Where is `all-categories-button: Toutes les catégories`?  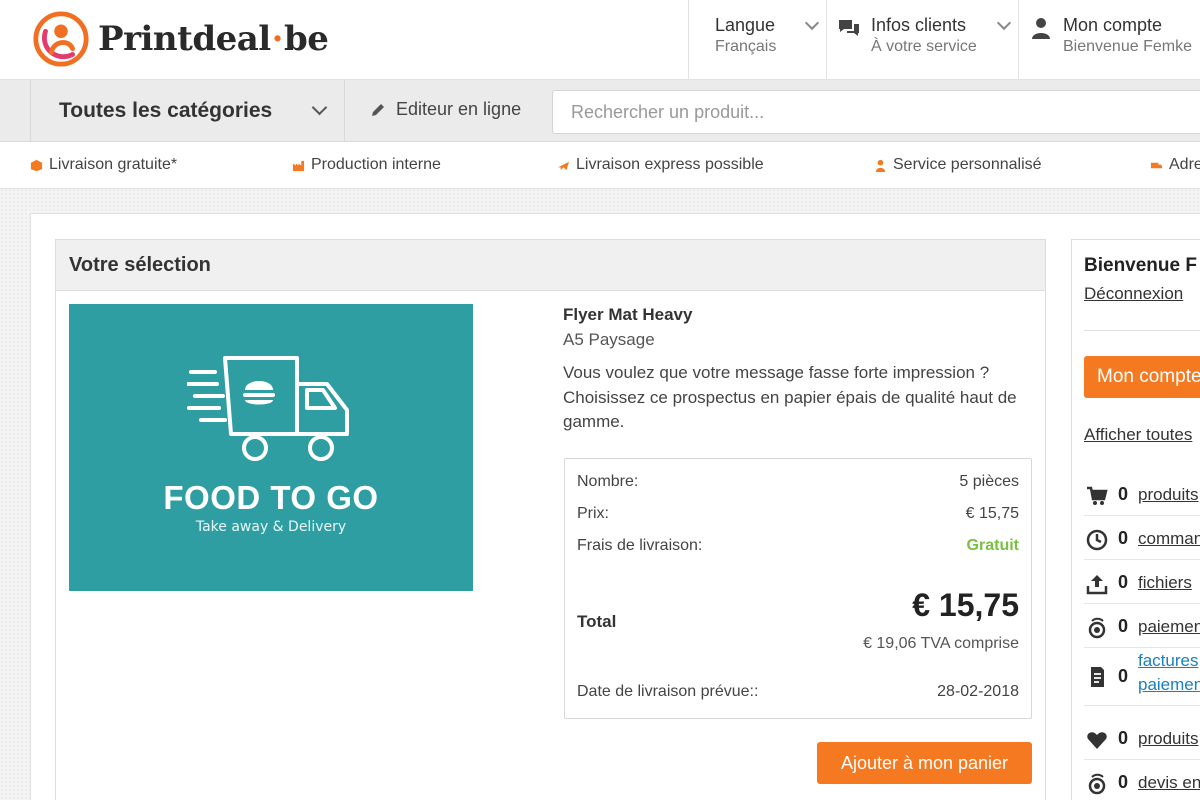
all-categories-button: Toutes les catégories is located at coordinates (187, 111).